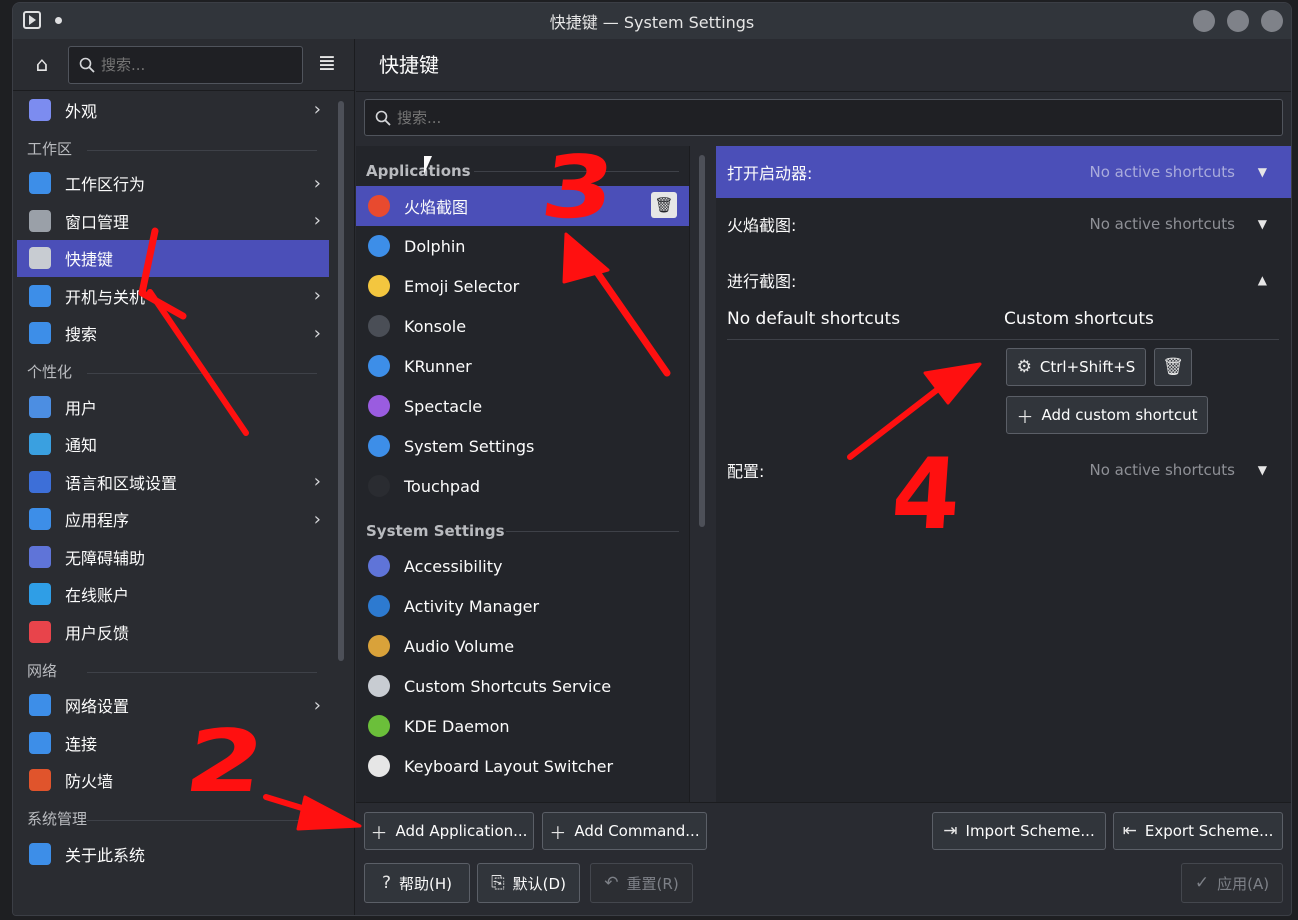  I want to click on home-icon: ⌂, so click(42, 64).